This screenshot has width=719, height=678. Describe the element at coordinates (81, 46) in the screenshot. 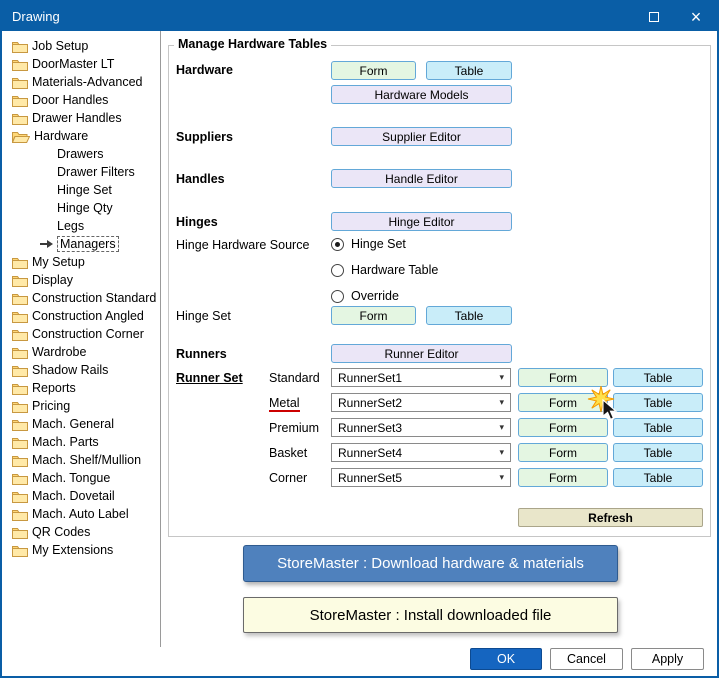

I see `tree-item-job-setup: Job Setup` at that location.